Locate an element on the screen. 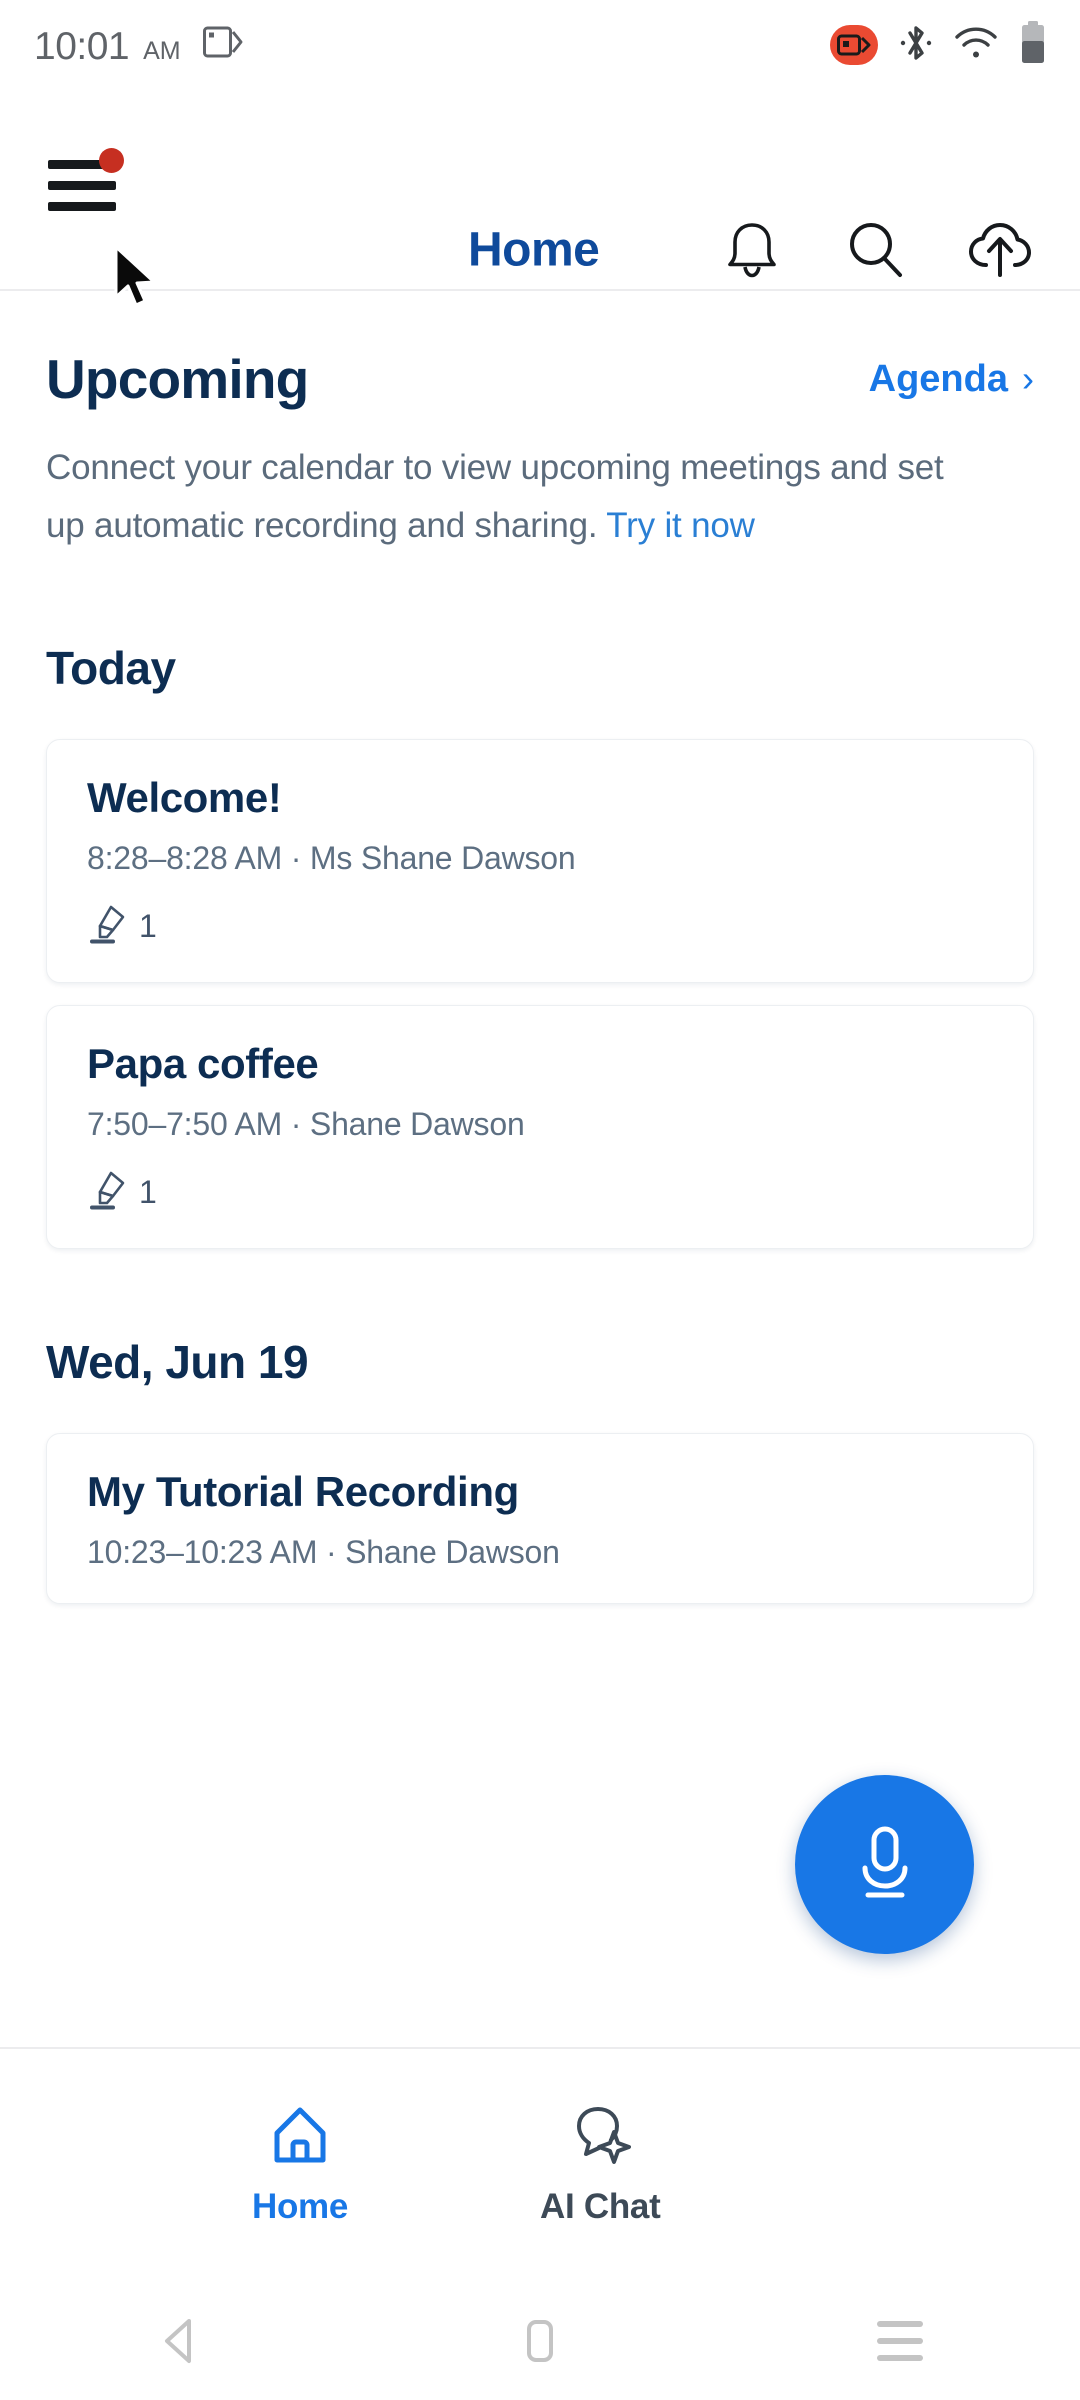  bell-icon is located at coordinates (752, 250).